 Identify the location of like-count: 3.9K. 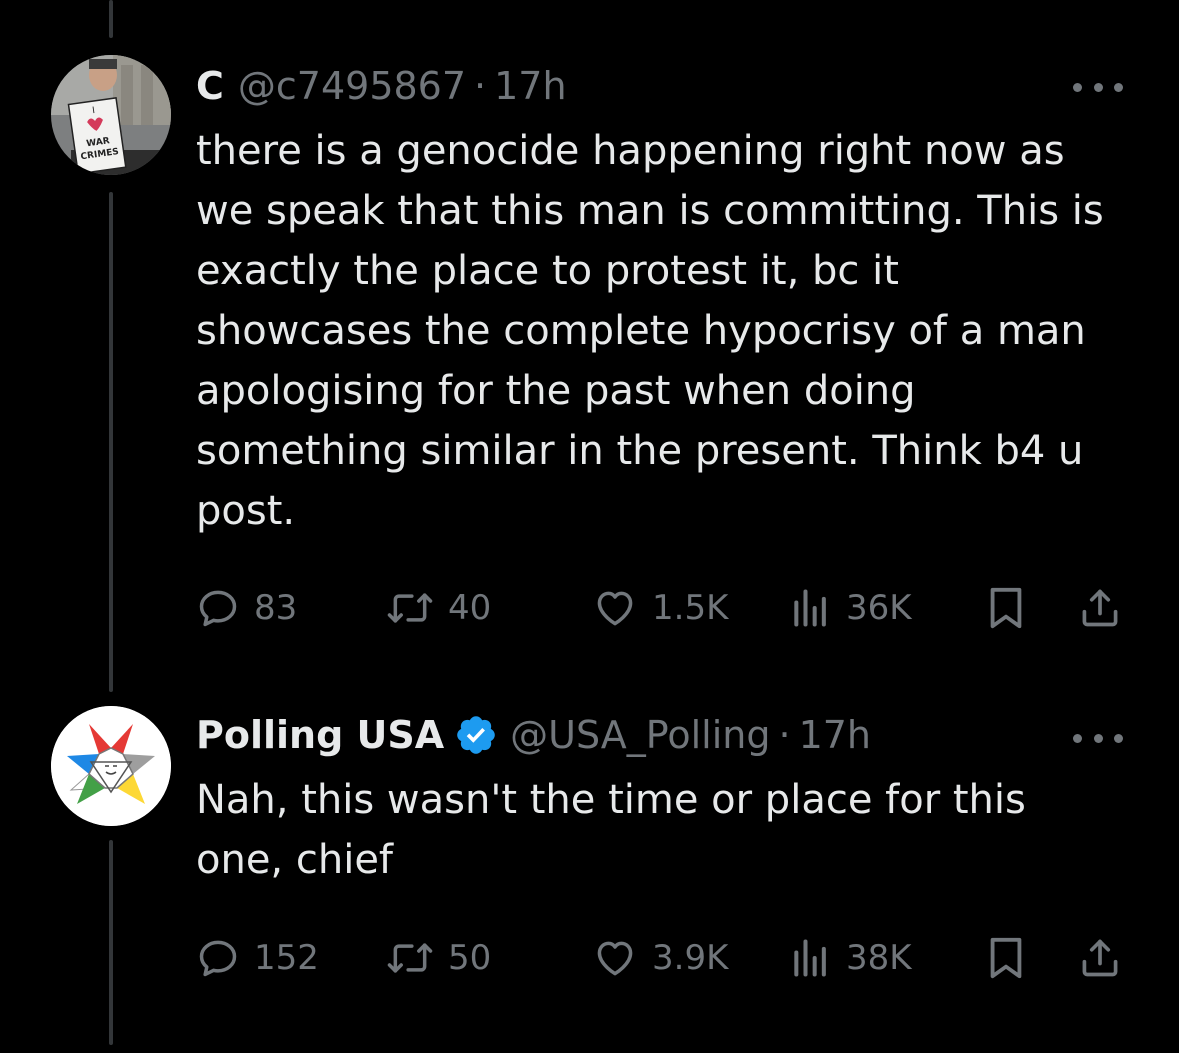
(690, 958).